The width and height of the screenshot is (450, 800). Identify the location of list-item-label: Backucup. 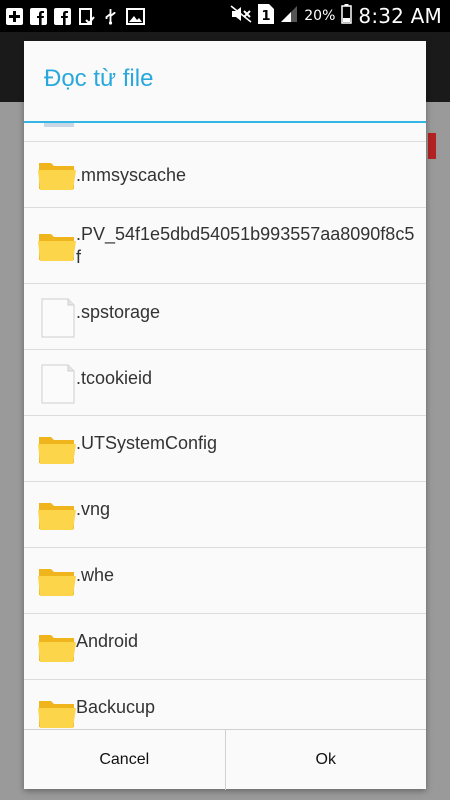
(116, 707).